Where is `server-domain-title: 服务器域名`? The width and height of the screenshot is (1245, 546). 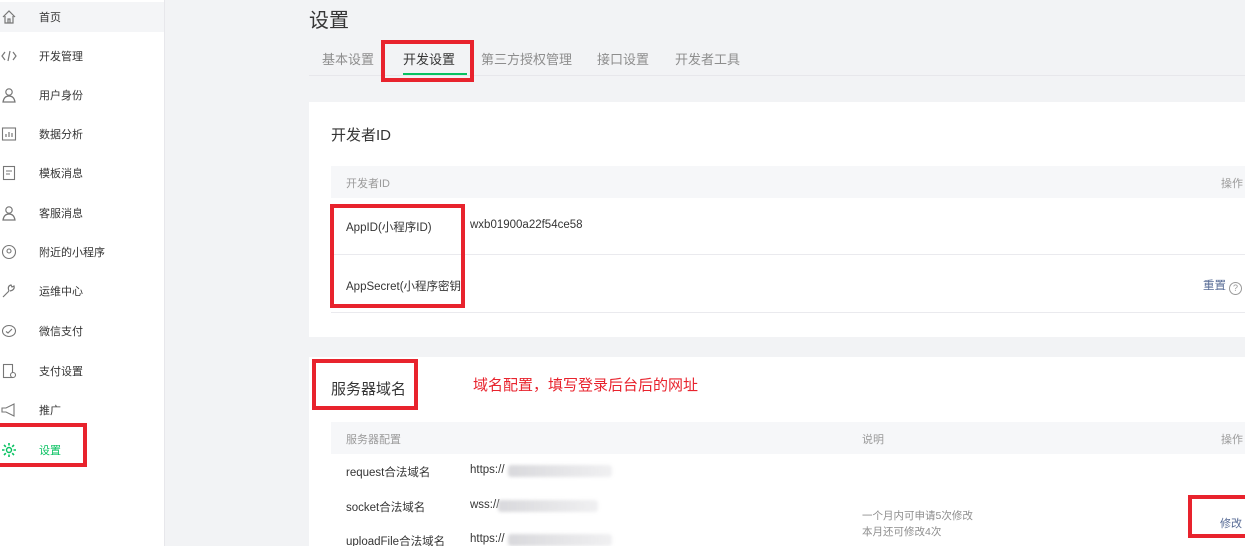
server-domain-title: 服务器域名 is located at coordinates (369, 389).